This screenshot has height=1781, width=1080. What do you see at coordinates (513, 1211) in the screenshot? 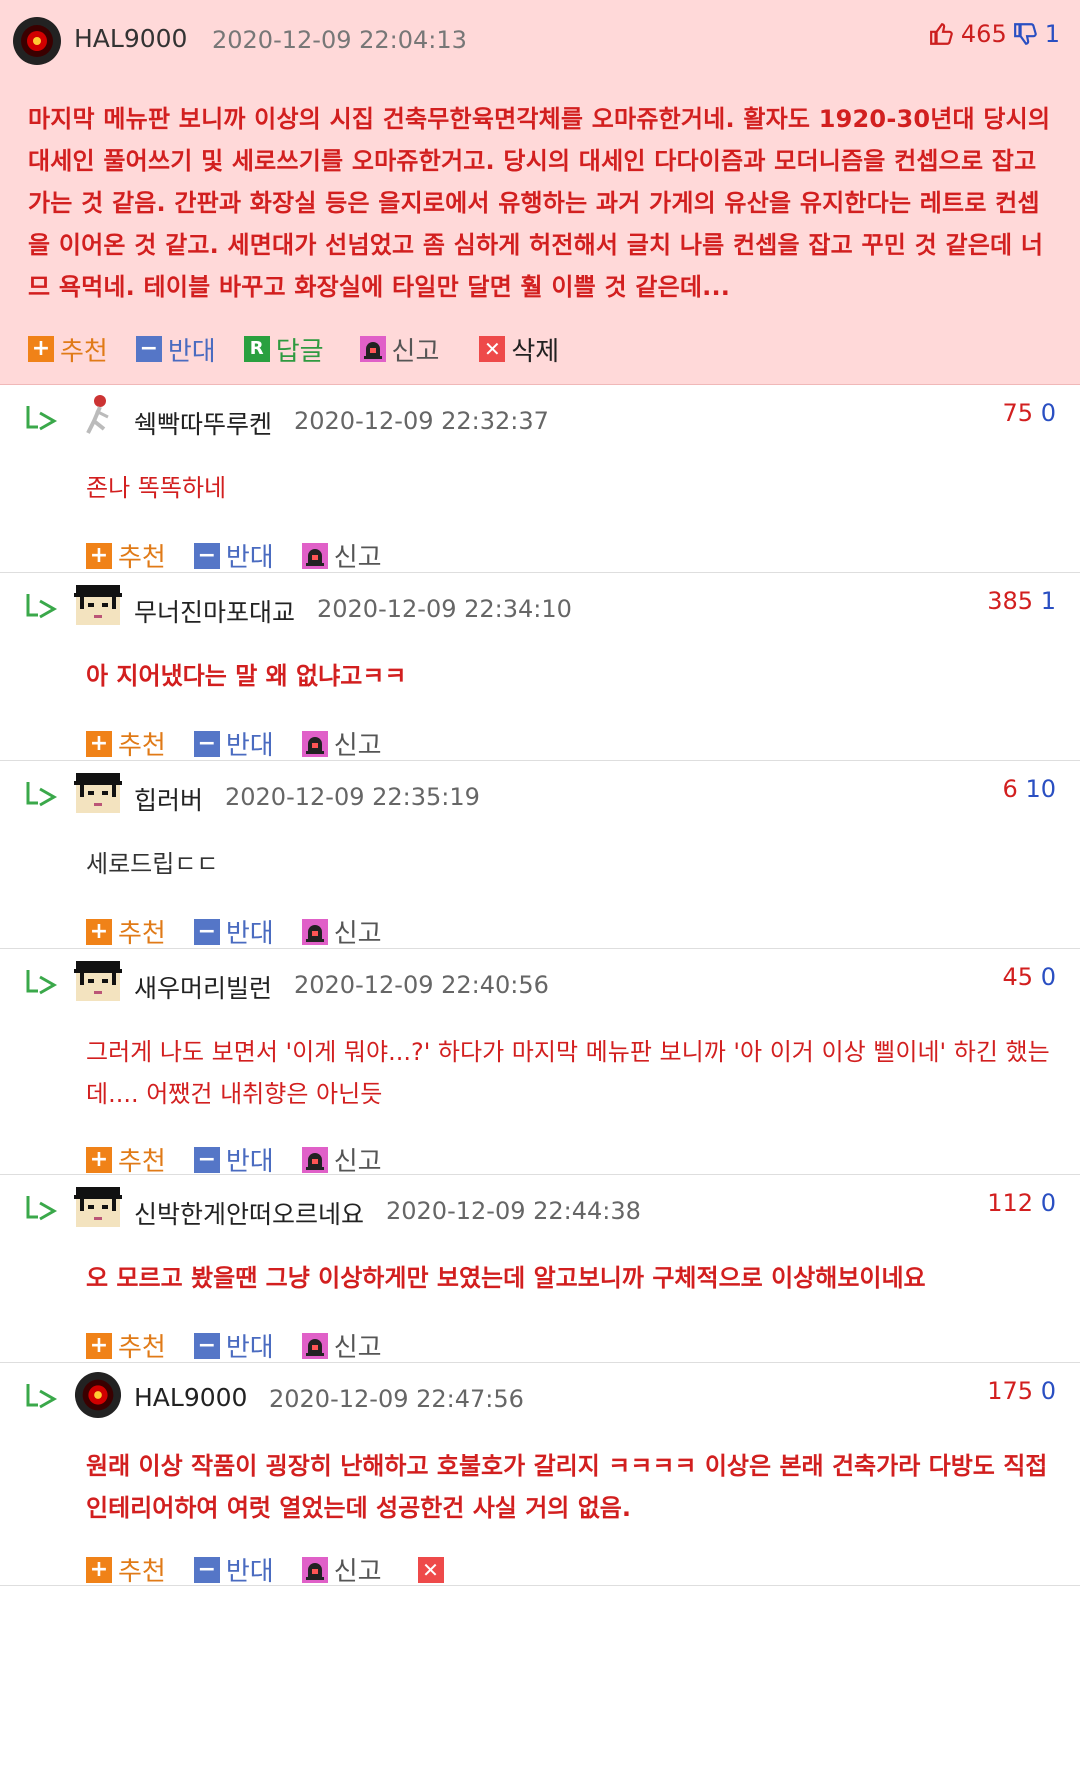
I see `timestamp: 2020-12-09 22:44:38` at bounding box center [513, 1211].